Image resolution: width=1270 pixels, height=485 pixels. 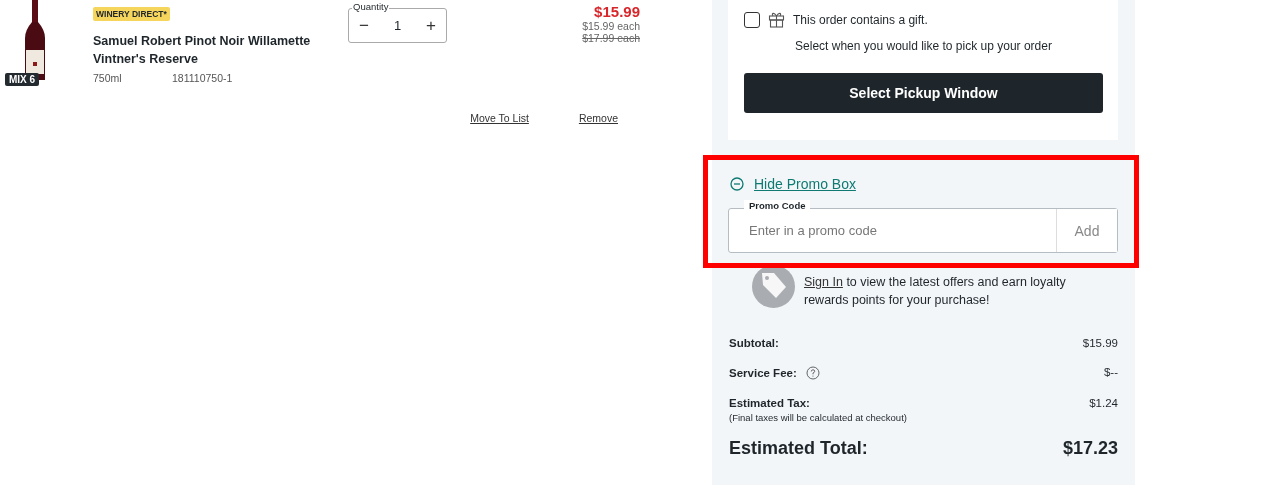 What do you see at coordinates (371, 6) in the screenshot?
I see `quantity-label: Quantity` at bounding box center [371, 6].